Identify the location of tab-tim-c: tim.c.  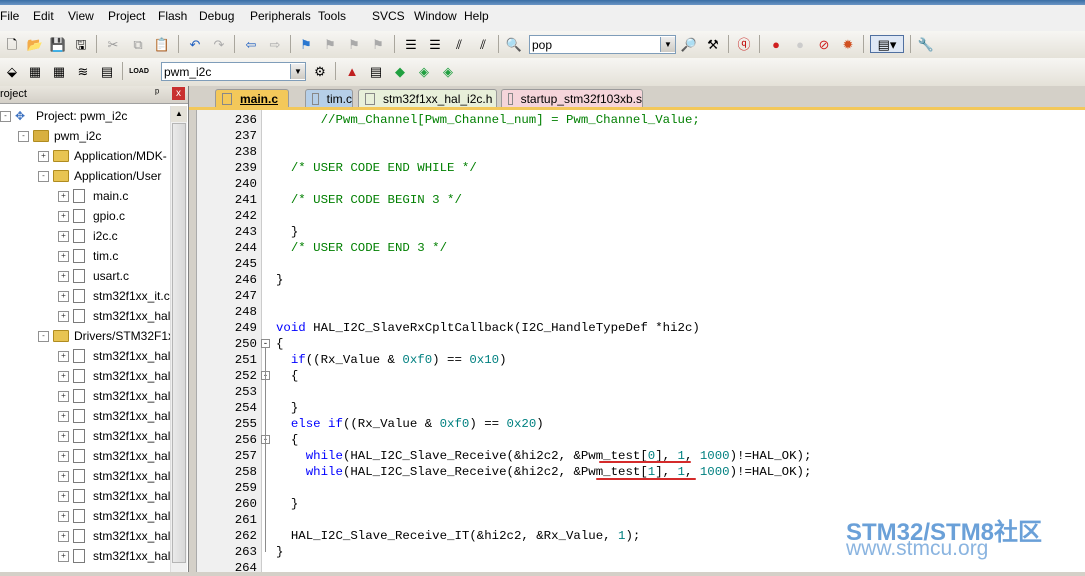
(329, 98).